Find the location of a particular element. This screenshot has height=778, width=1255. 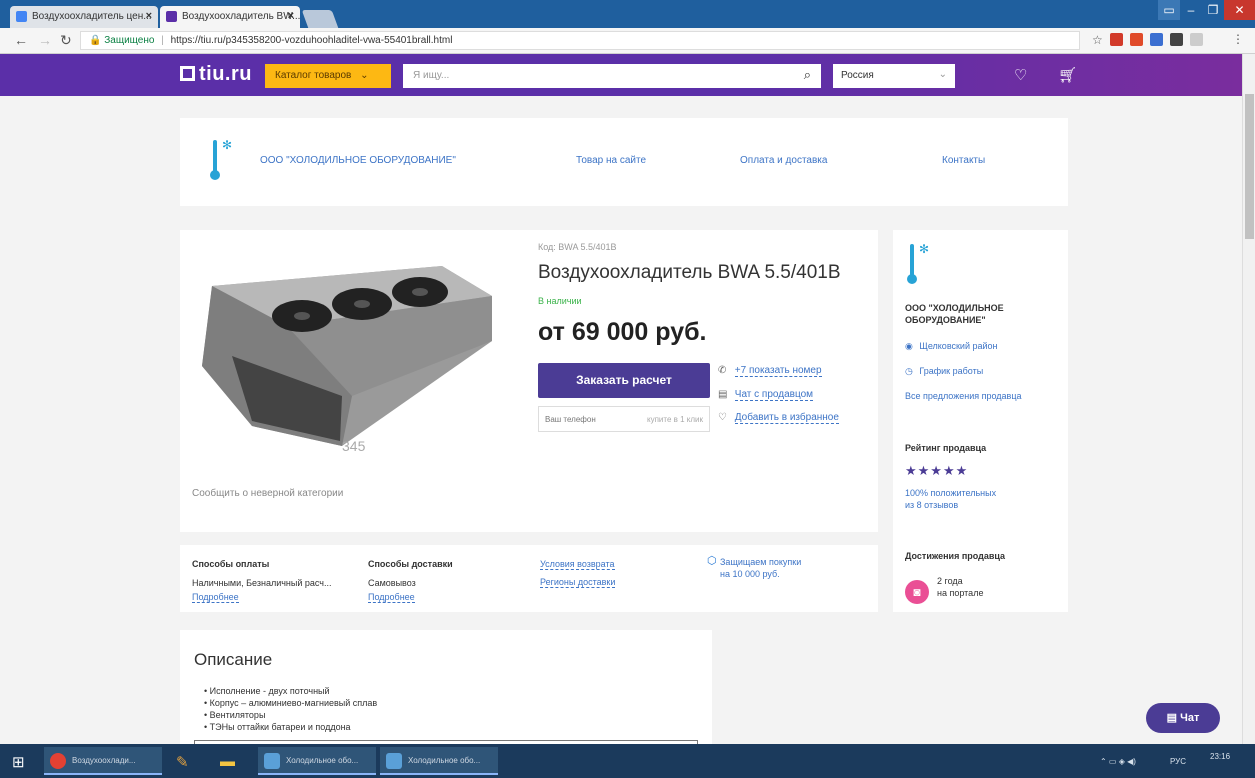

show-phone-row: ✆ +7 показать номер is located at coordinates (770, 371).